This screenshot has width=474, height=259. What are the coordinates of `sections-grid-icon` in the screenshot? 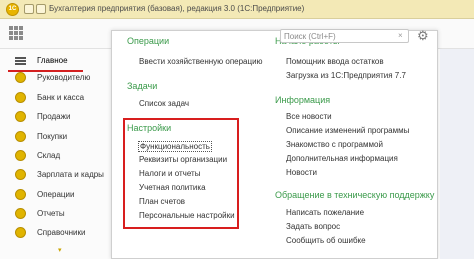 It's located at (16, 33).